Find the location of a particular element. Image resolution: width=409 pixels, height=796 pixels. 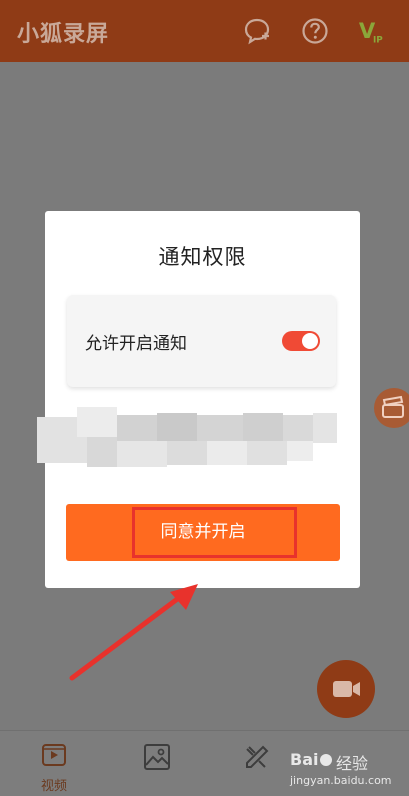

tools-icon is located at coordinates (257, 756).